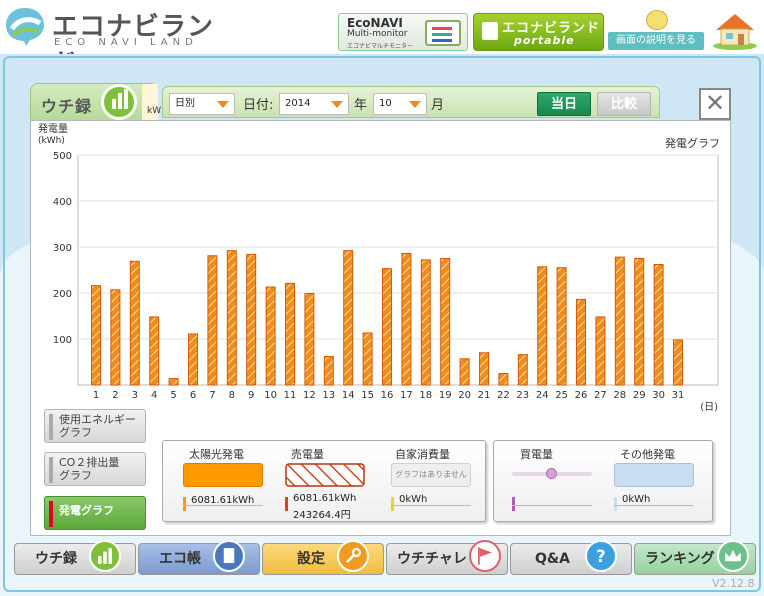  What do you see at coordinates (270, 395) in the screenshot?
I see `x-tick-label: 10` at bounding box center [270, 395].